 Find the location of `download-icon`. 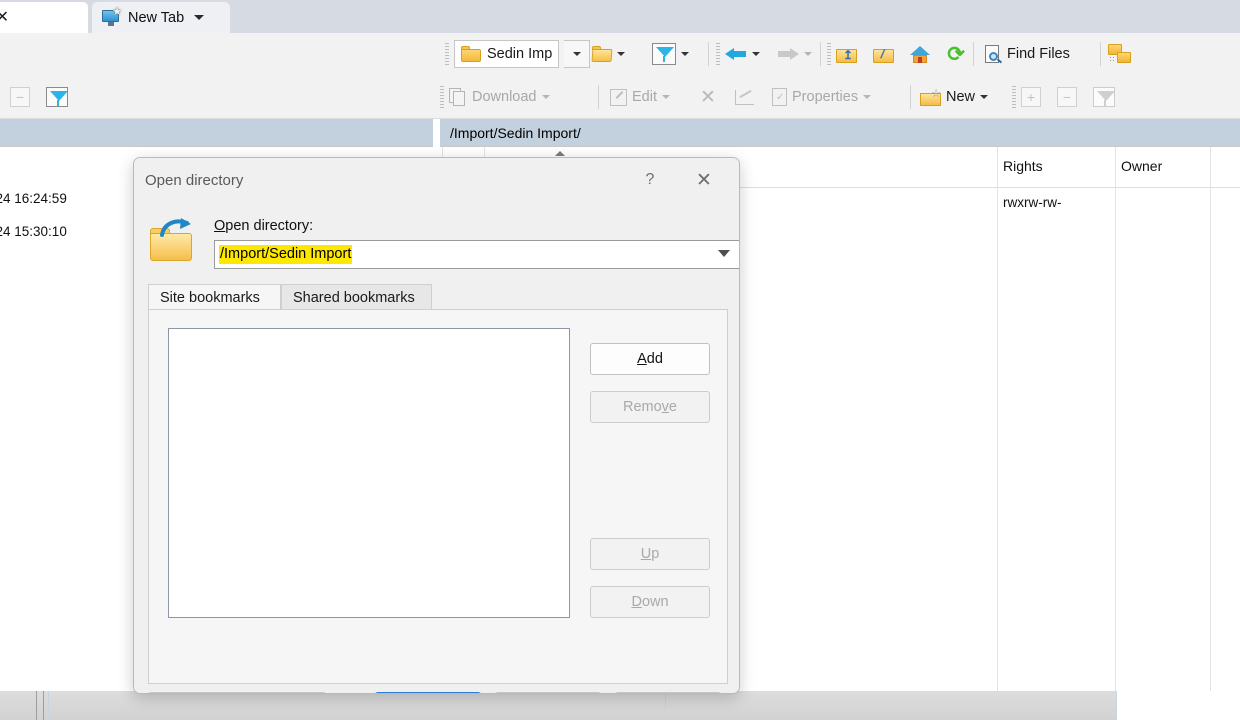

download-icon is located at coordinates (458, 97).